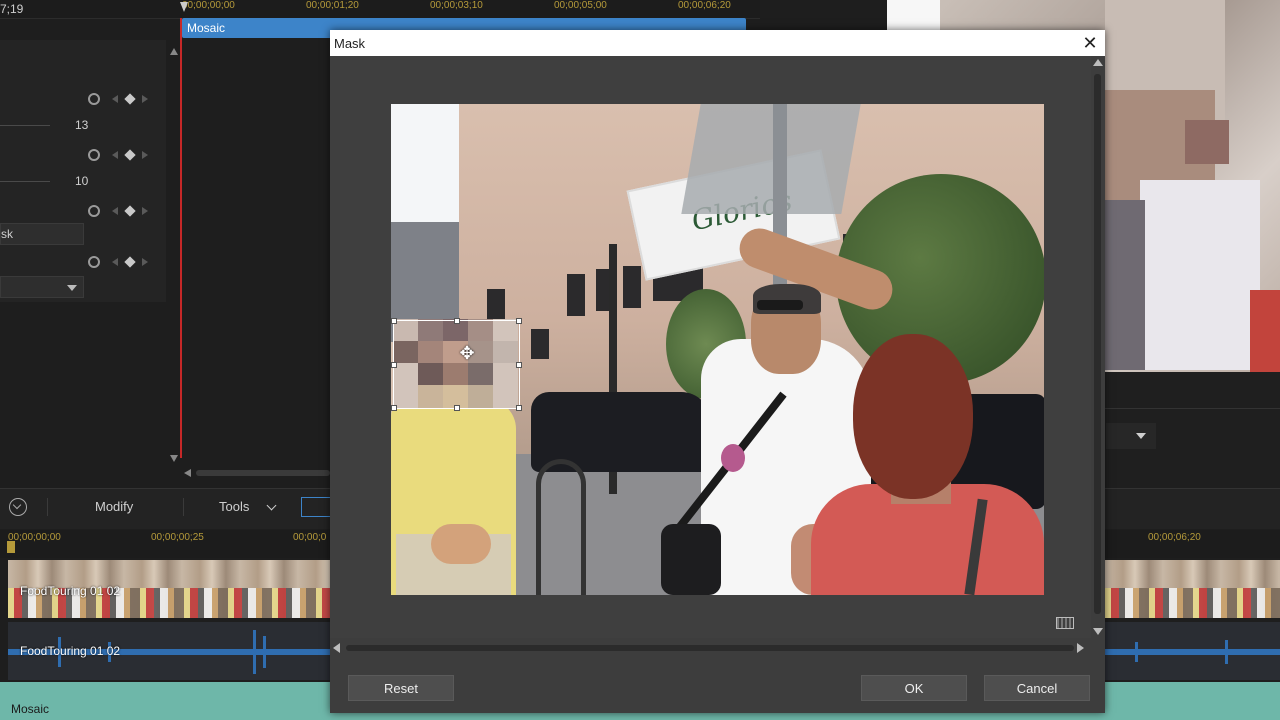 Image resolution: width=1280 pixels, height=720 pixels. Describe the element at coordinates (1037, 688) in the screenshot. I see `cancel-button: Cancel` at that location.